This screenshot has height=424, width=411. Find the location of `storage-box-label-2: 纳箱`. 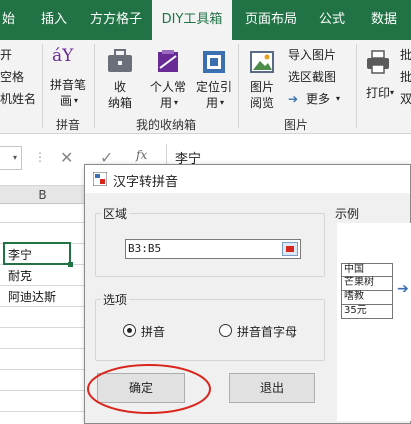

storage-box-label-2: 纳箱 is located at coordinates (120, 103).